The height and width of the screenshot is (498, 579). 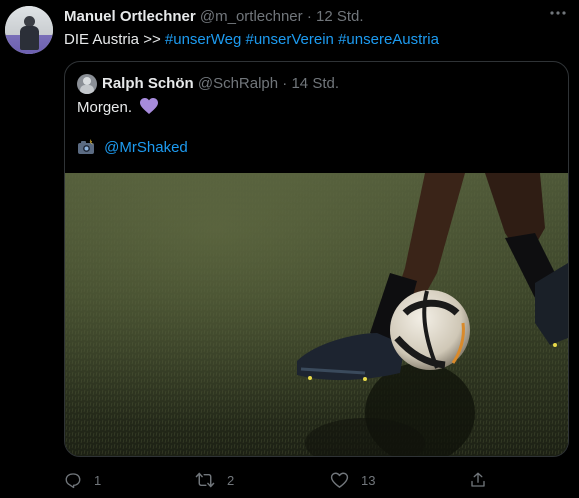 I want to click on author-avatar, so click(x=29, y=30).